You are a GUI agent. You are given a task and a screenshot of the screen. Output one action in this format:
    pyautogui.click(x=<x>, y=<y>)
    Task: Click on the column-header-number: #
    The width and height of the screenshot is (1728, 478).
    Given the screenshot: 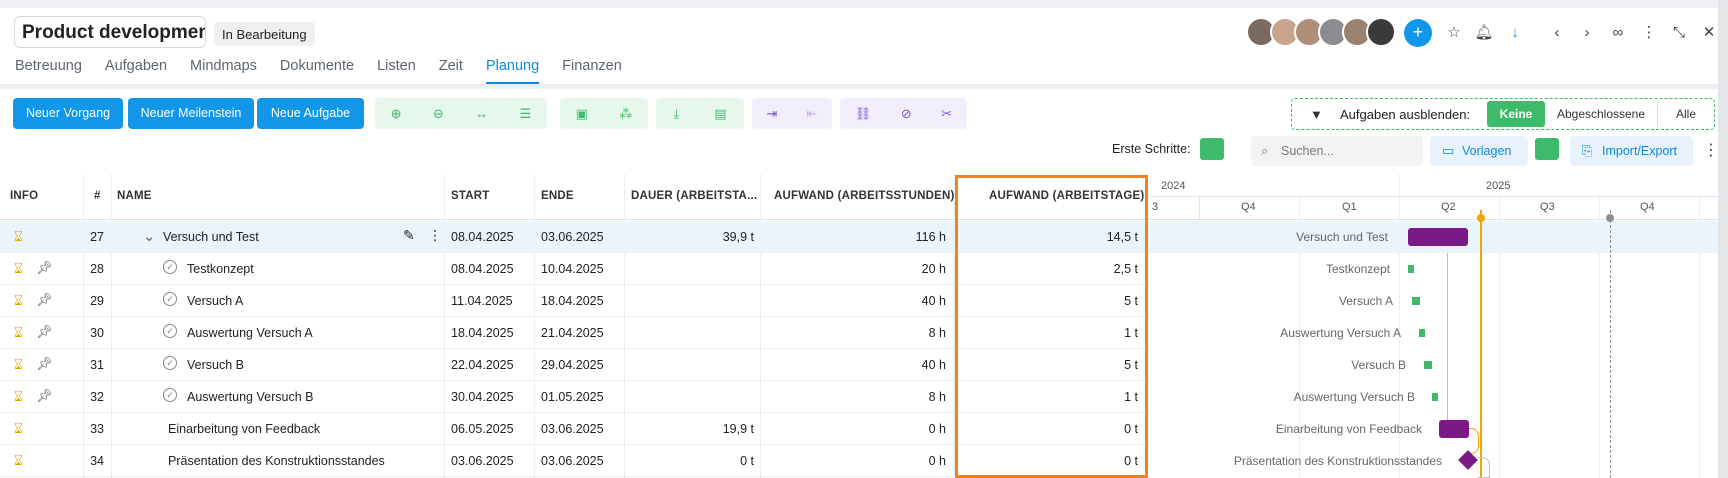 What is the action you would take?
    pyautogui.click(x=97, y=196)
    